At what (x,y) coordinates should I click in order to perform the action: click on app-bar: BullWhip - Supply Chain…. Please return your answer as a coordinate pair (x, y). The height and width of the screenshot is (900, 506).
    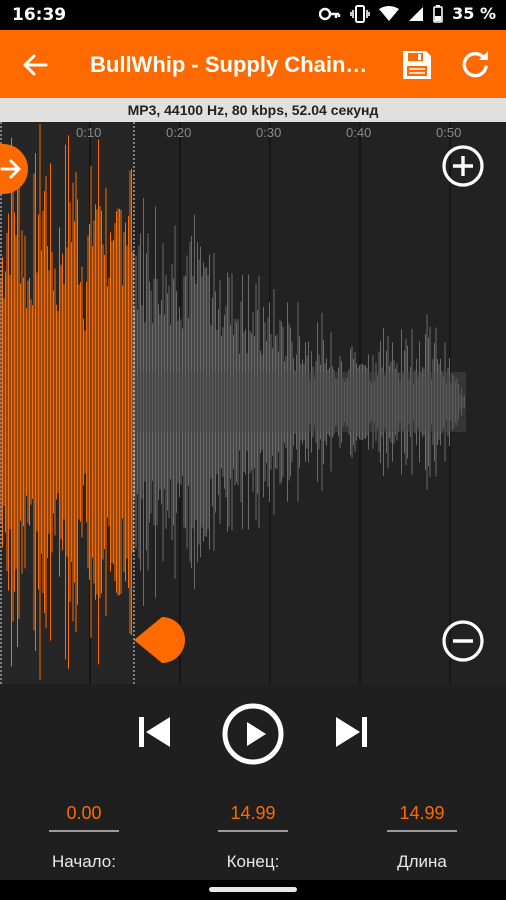
    Looking at the image, I should click on (253, 64).